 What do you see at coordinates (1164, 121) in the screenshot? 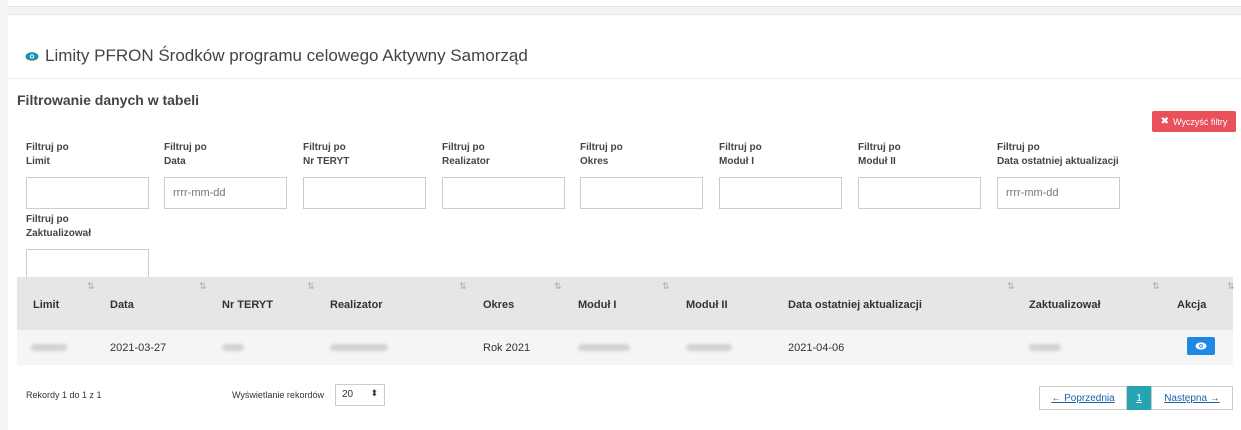
I see `close-icon: ✖` at bounding box center [1164, 121].